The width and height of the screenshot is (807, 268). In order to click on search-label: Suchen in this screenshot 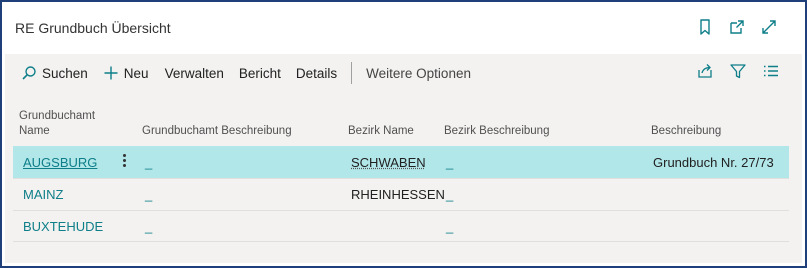, I will do `click(65, 73)`.